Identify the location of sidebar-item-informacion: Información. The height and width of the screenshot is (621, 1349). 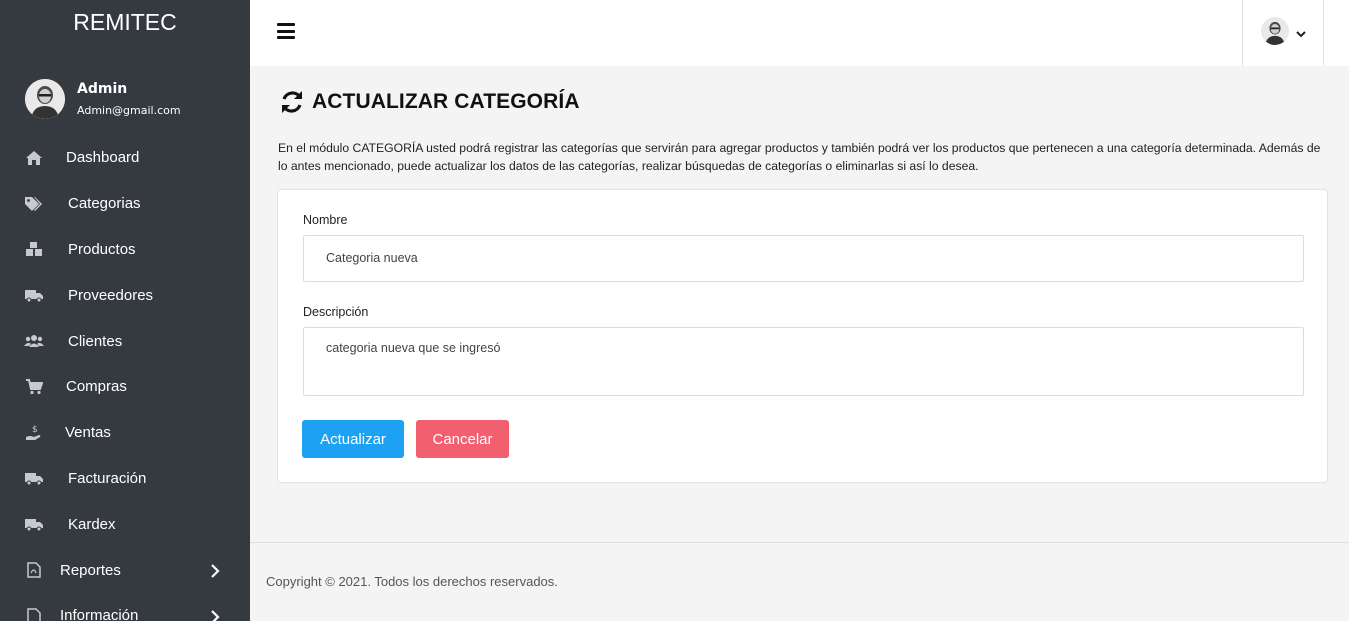
(125, 607).